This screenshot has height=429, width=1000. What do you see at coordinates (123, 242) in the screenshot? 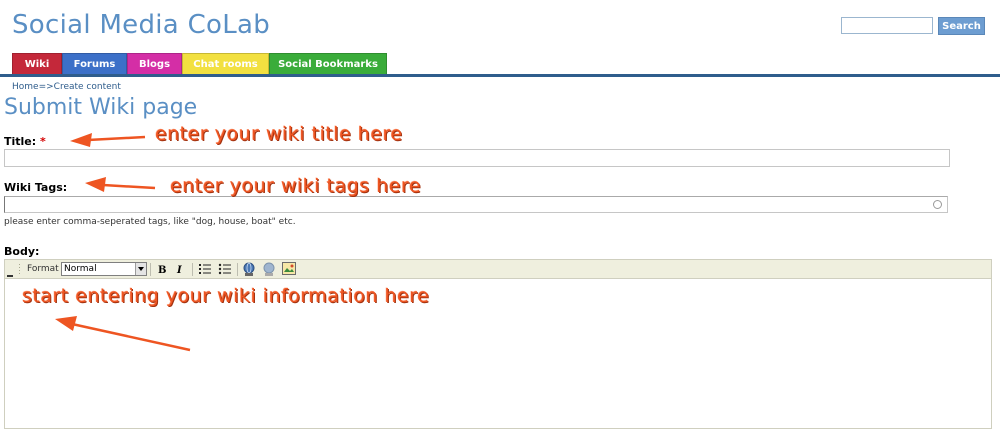
I see `annotation-arrows` at bounding box center [123, 242].